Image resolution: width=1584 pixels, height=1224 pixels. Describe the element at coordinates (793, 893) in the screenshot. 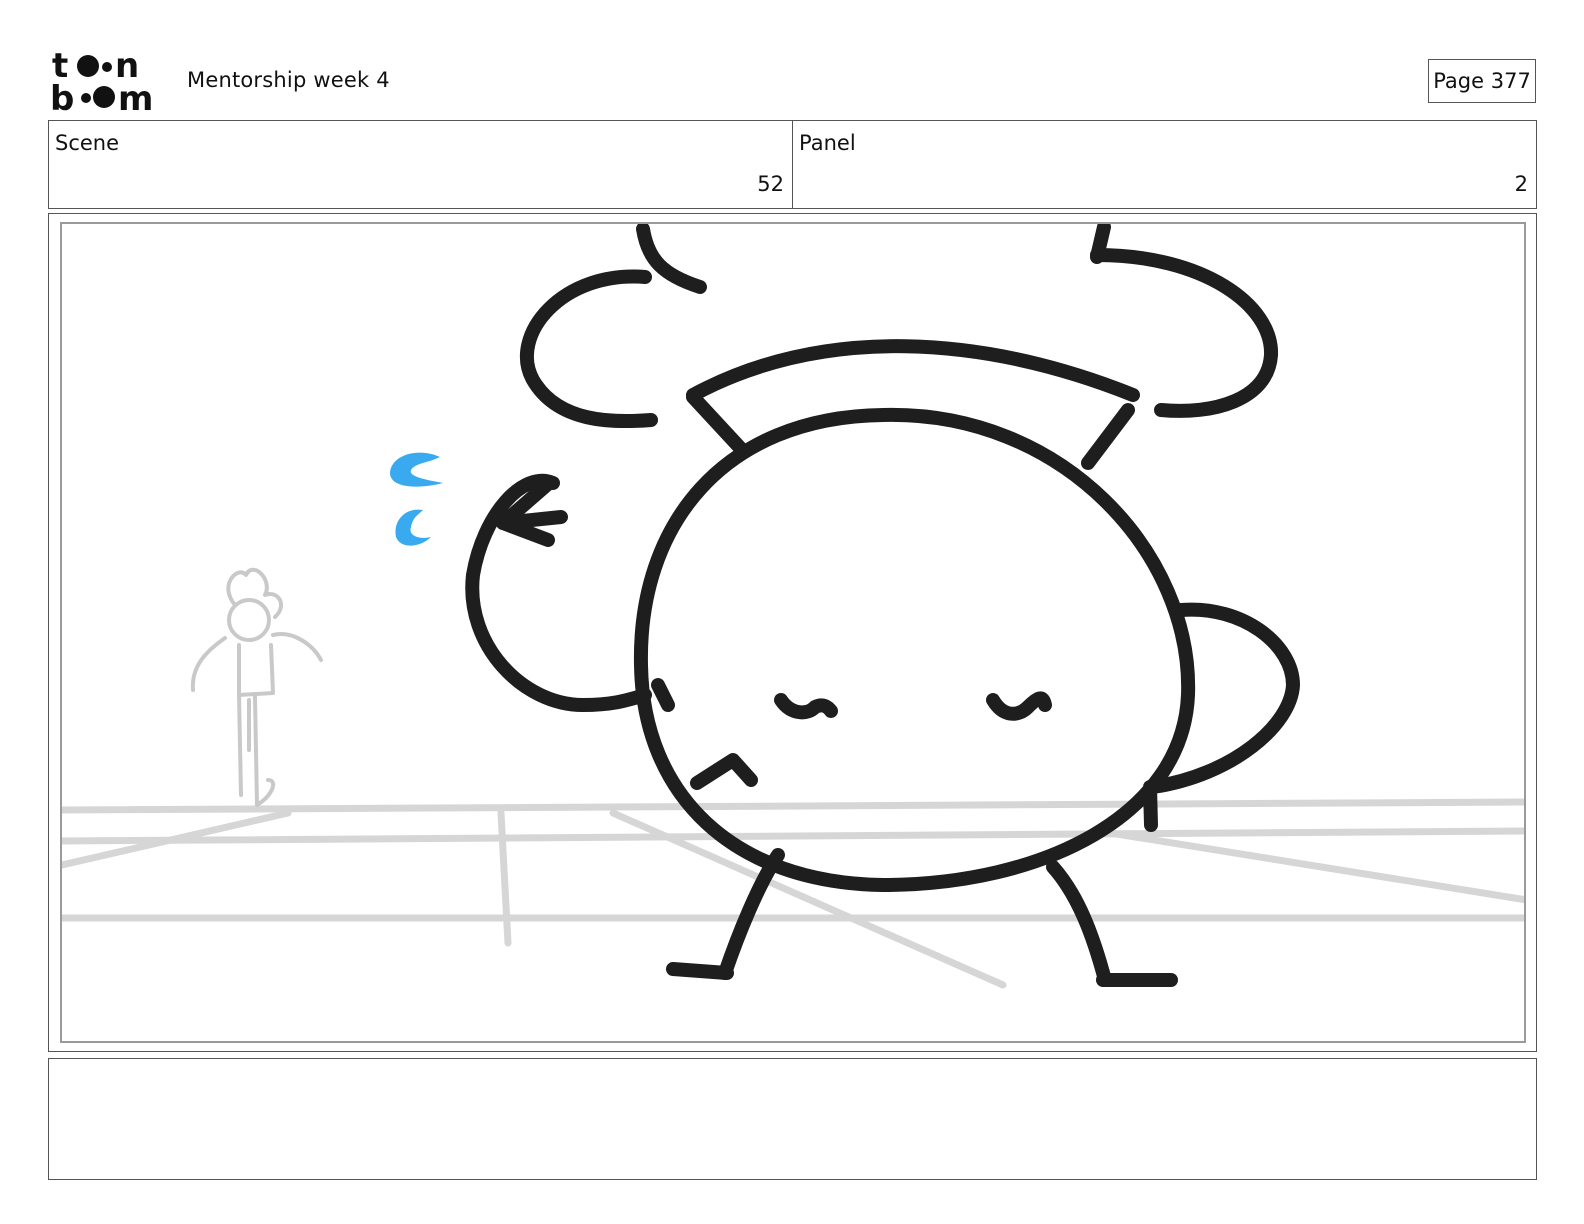

I see `floor-lines` at that location.